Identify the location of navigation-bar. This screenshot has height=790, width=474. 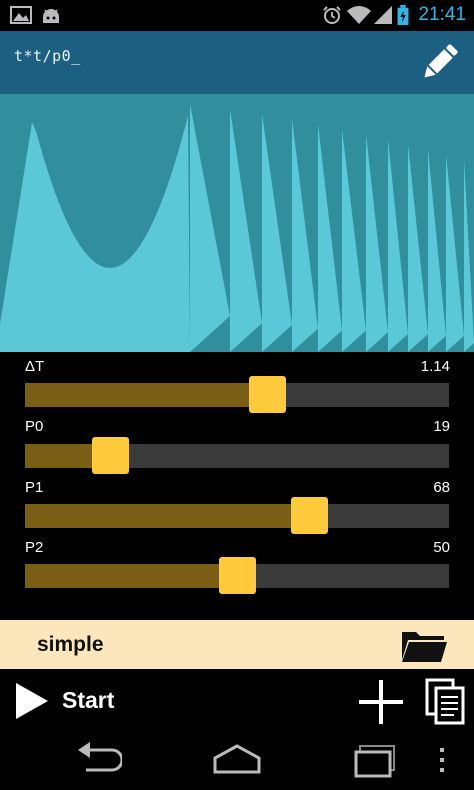
(237, 761).